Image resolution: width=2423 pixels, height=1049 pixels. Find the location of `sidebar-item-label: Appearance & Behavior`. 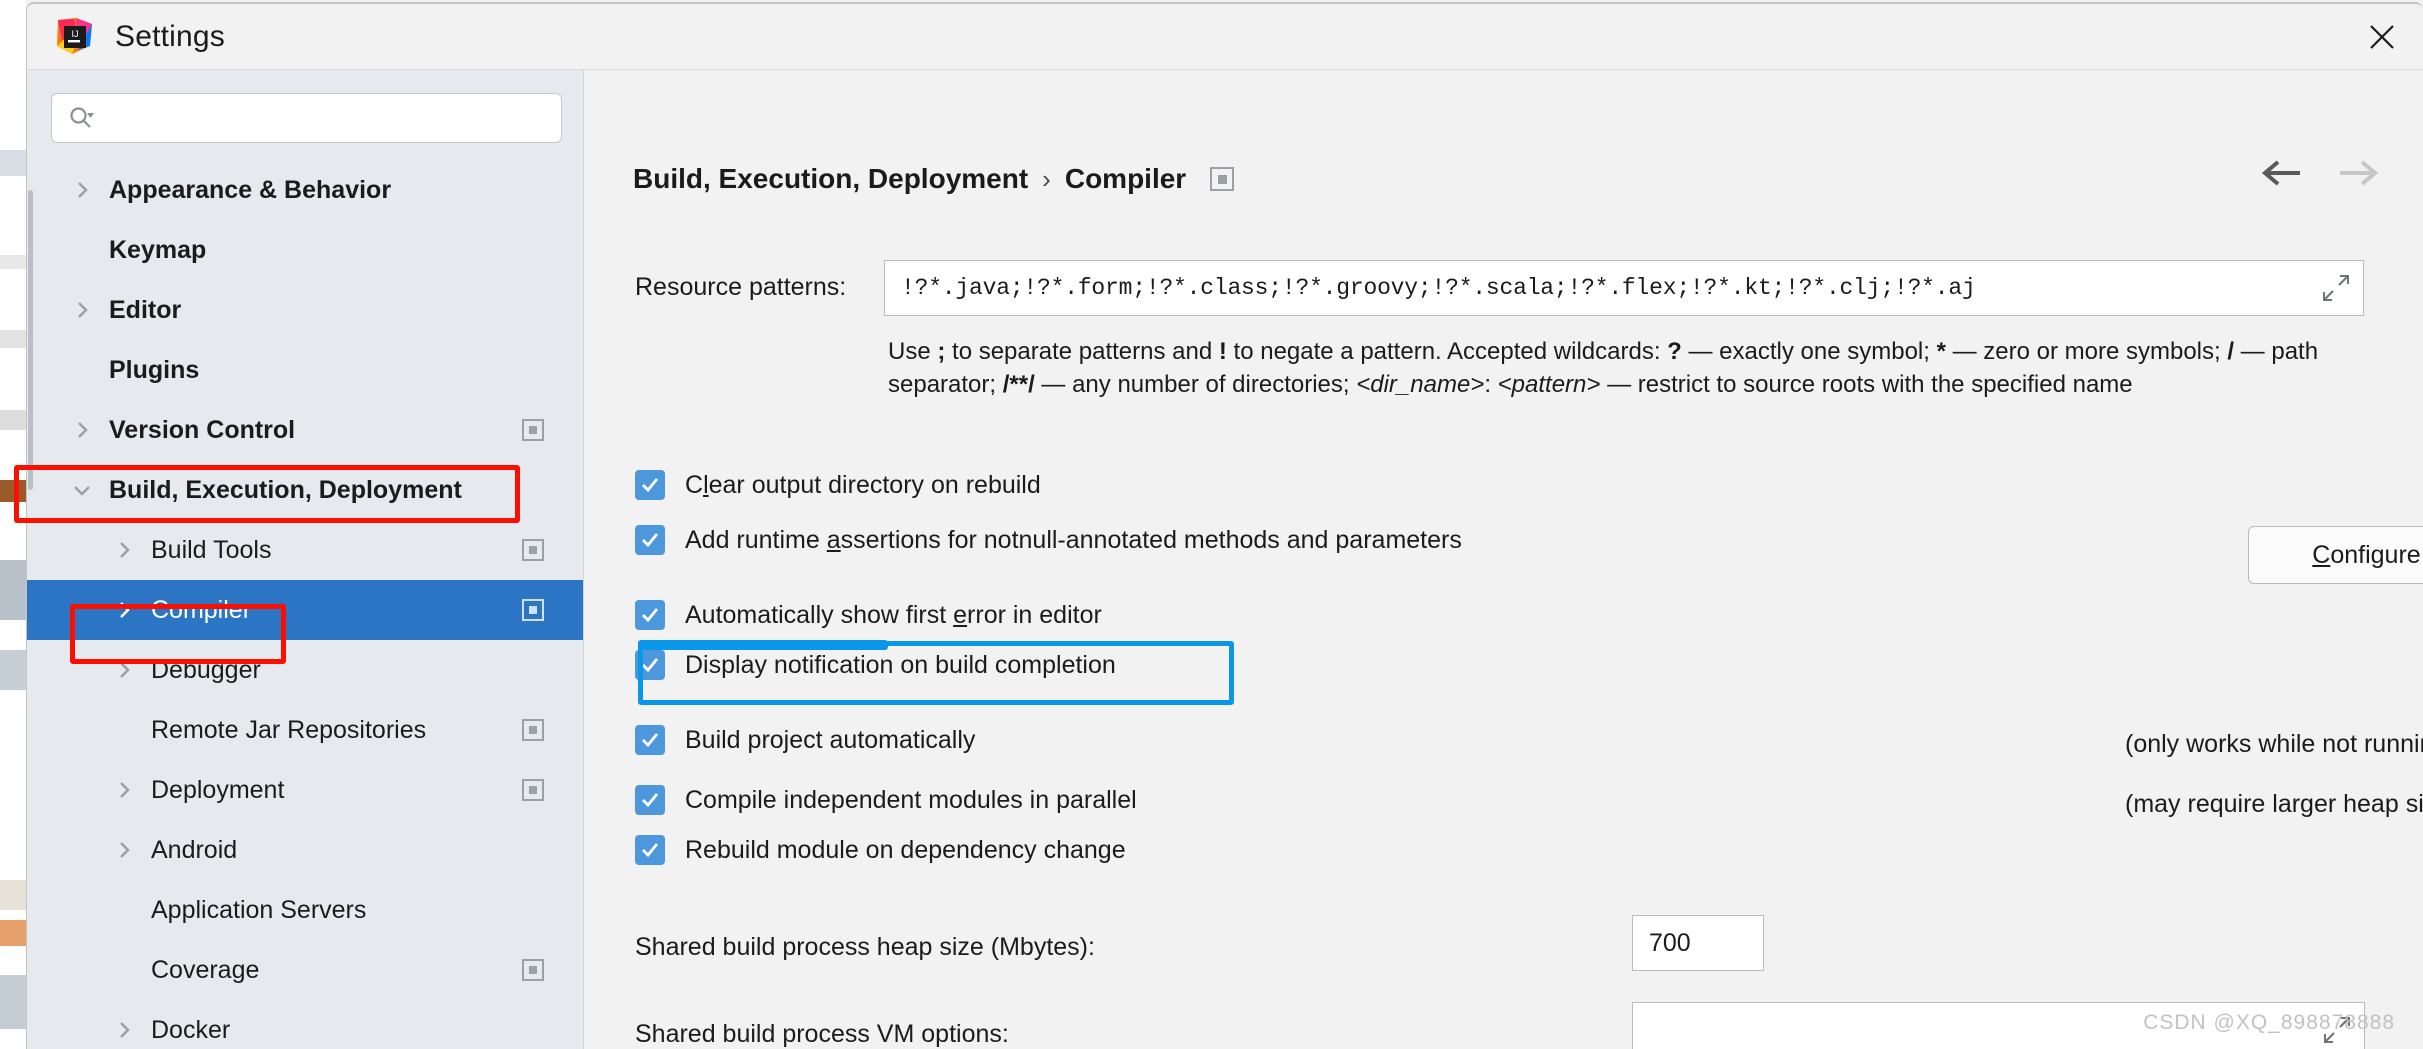

sidebar-item-label: Appearance & Behavior is located at coordinates (250, 189).